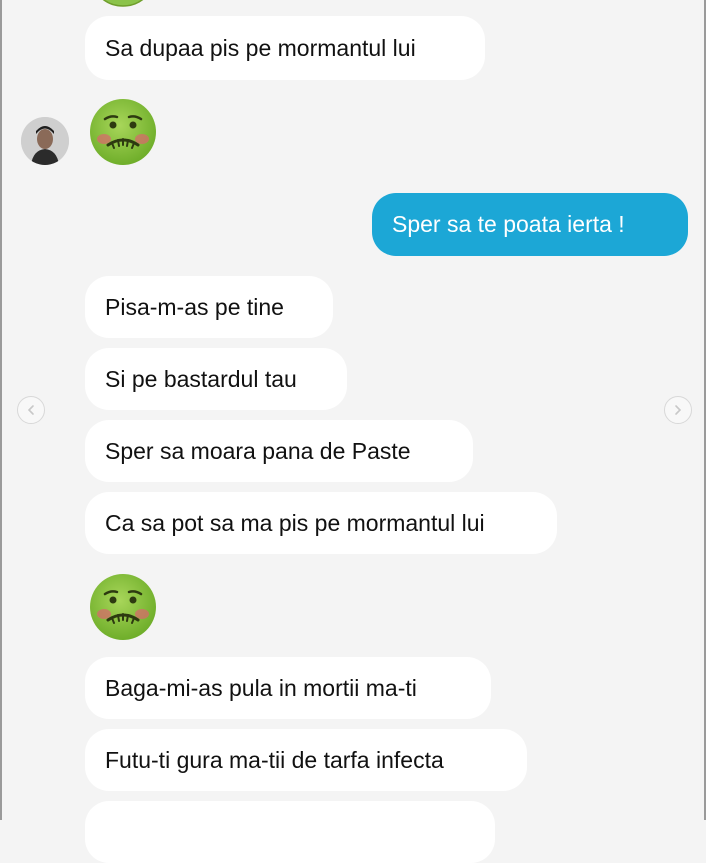 This screenshot has height=863, width=706. I want to click on previous-button, so click(31, 410).